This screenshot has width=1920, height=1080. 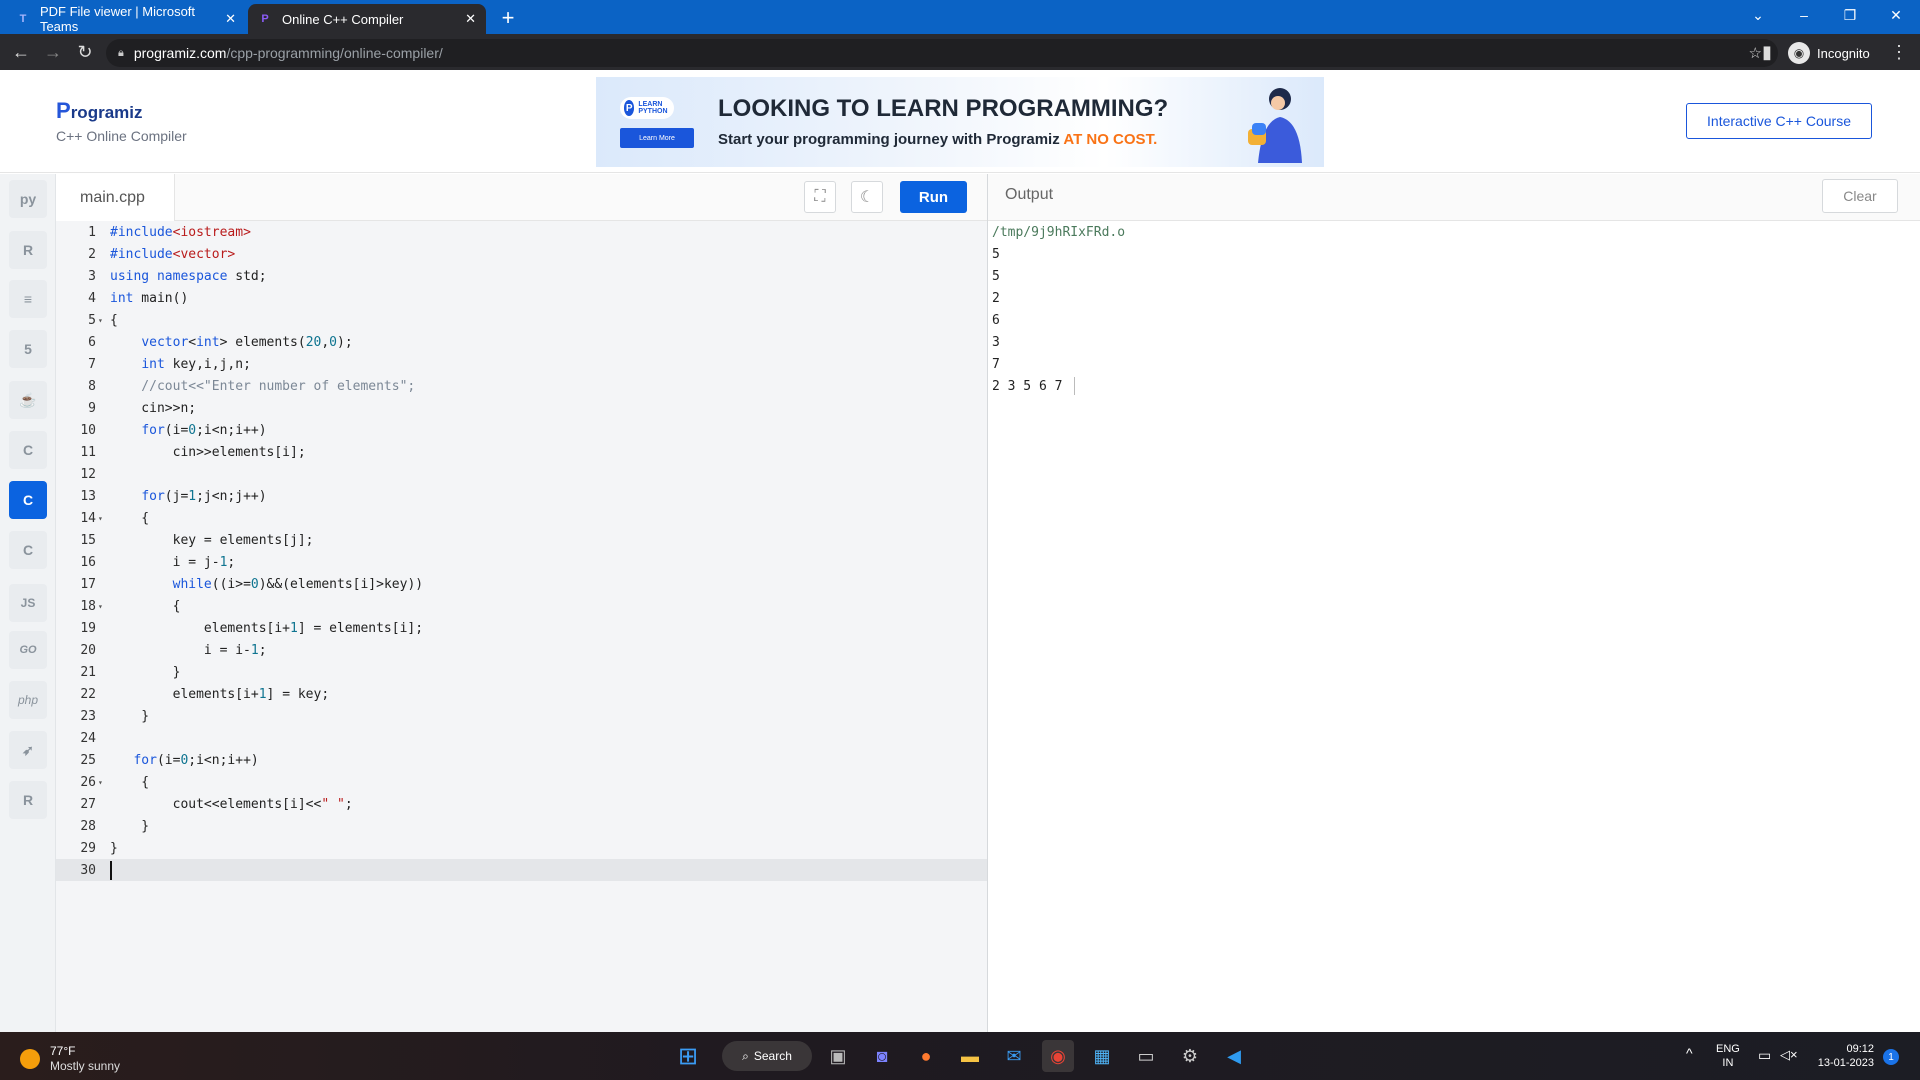 I want to click on volume-icon: ◁×, so click(x=1789, y=1055).